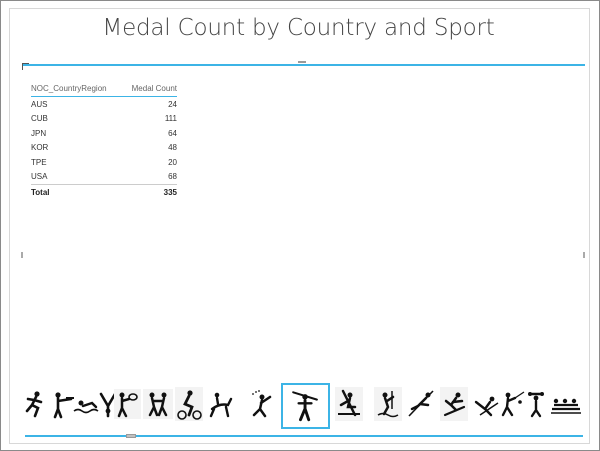  Describe the element at coordinates (304, 65) in the screenshot. I see `table-visual-selection-border` at that location.